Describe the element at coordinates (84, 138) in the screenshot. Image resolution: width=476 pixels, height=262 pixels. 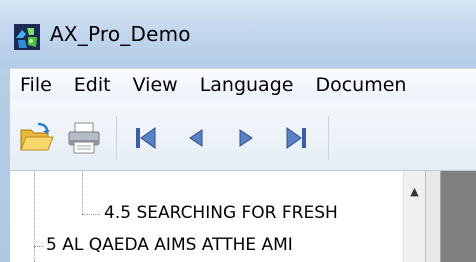
I see `print-icon` at that location.